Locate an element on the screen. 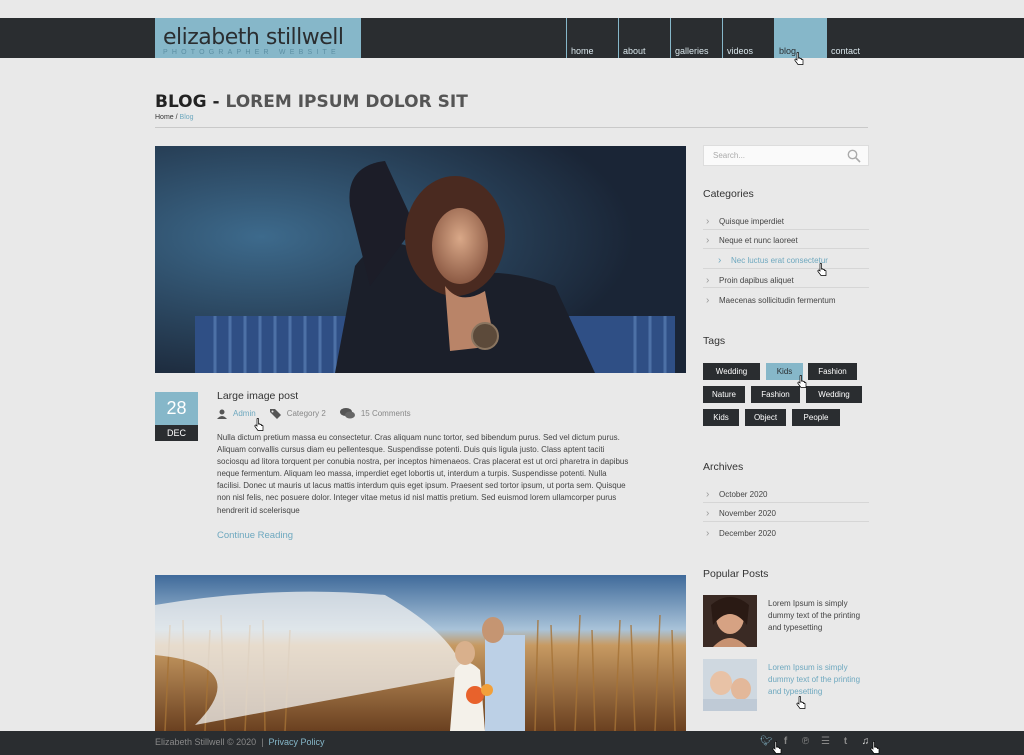 The height and width of the screenshot is (755, 1024). rss-icon: ☰ is located at coordinates (825, 742).